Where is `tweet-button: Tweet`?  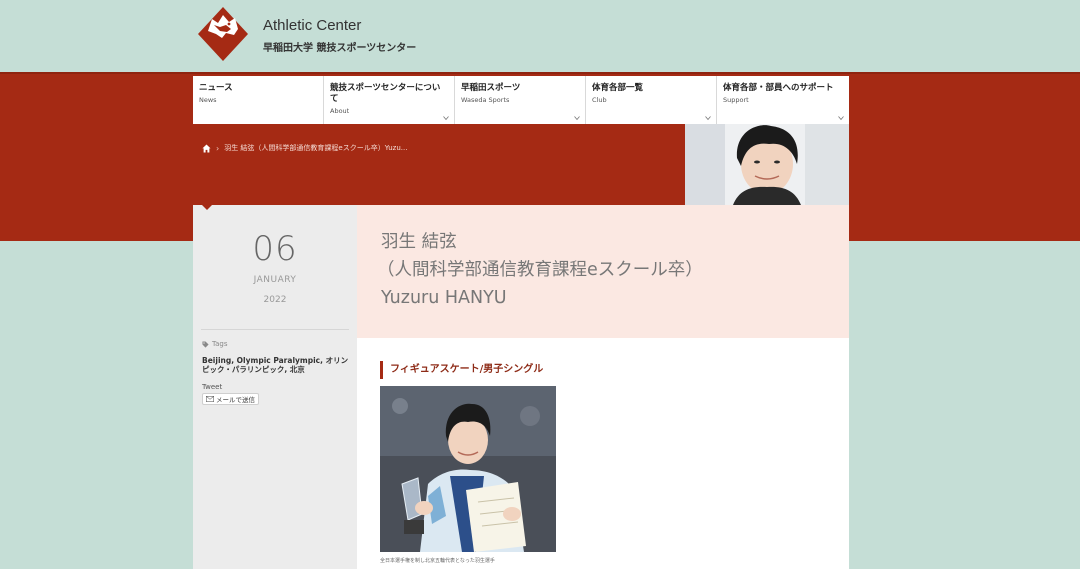
tweet-button: Tweet is located at coordinates (212, 387).